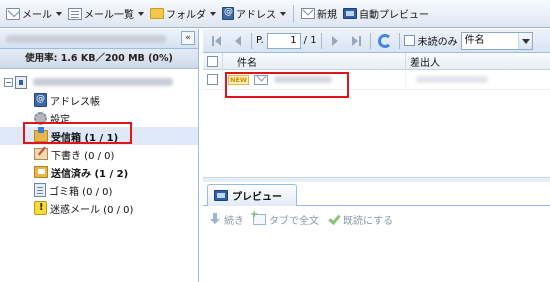 The width and height of the screenshot is (550, 282). I want to click on collapse-panel-button: «, so click(188, 38).